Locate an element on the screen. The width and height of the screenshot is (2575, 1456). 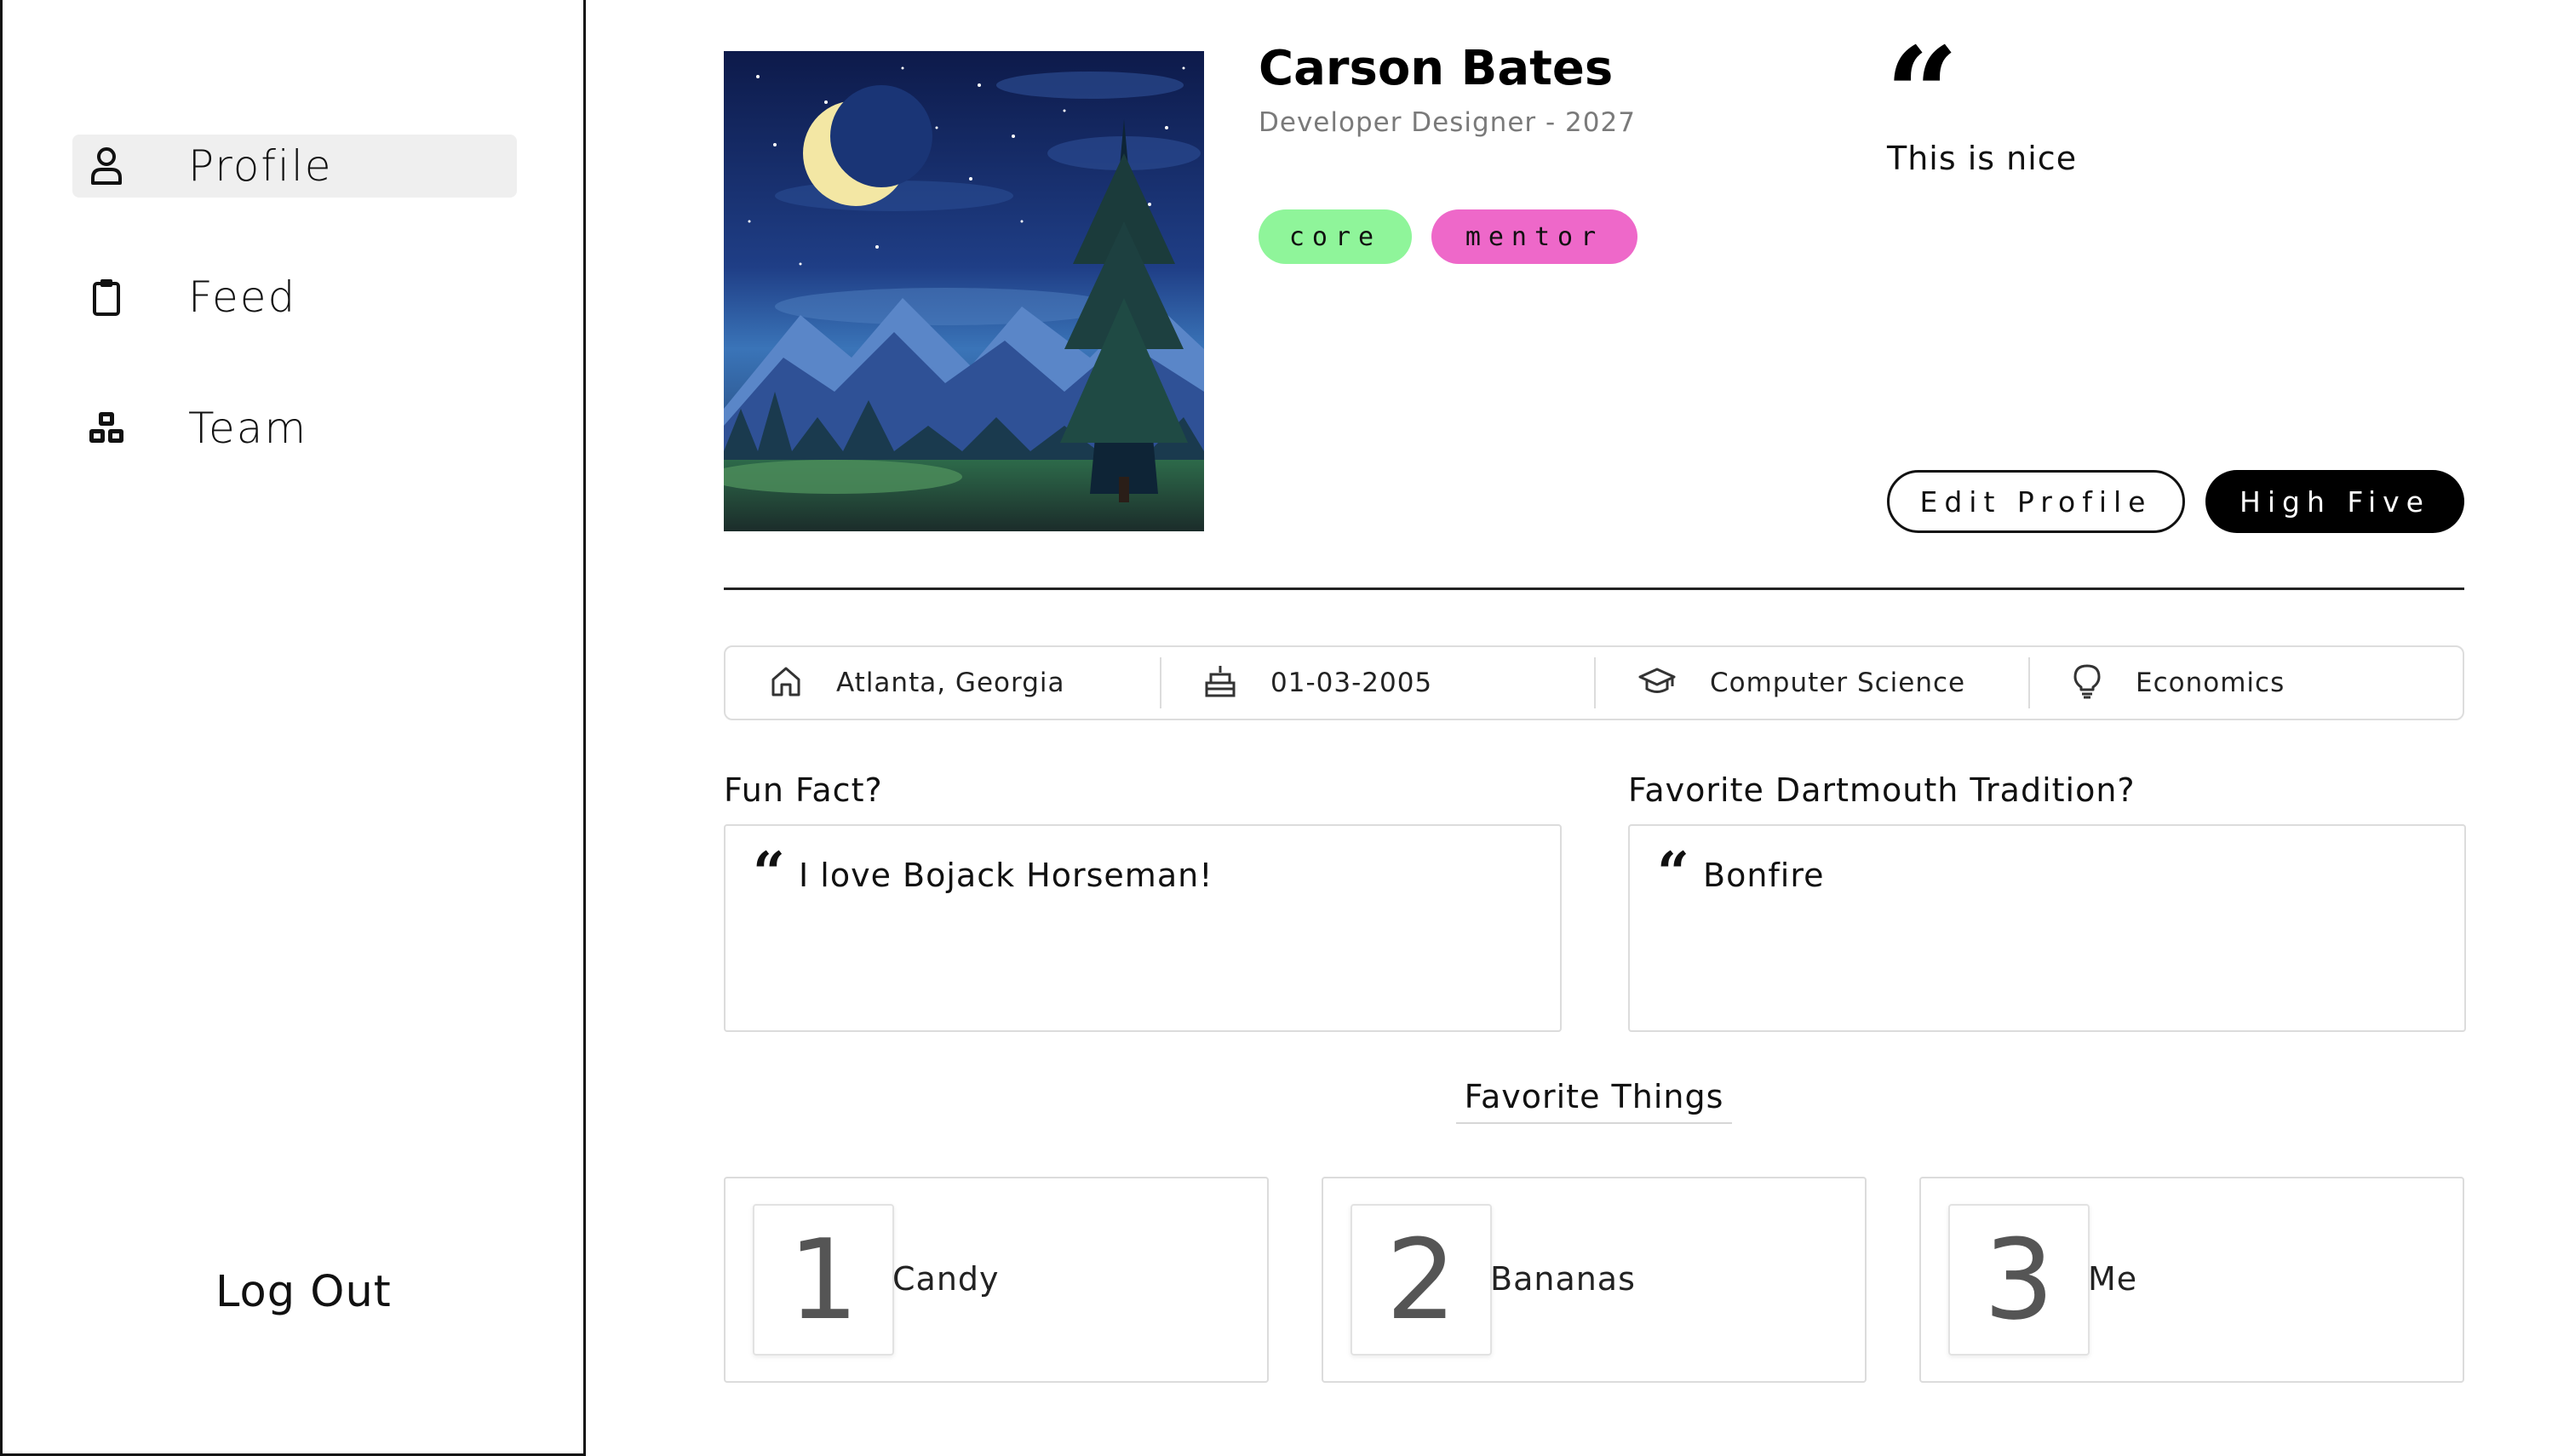
info-birthday-label: 01-03-2005 is located at coordinates (1351, 683).